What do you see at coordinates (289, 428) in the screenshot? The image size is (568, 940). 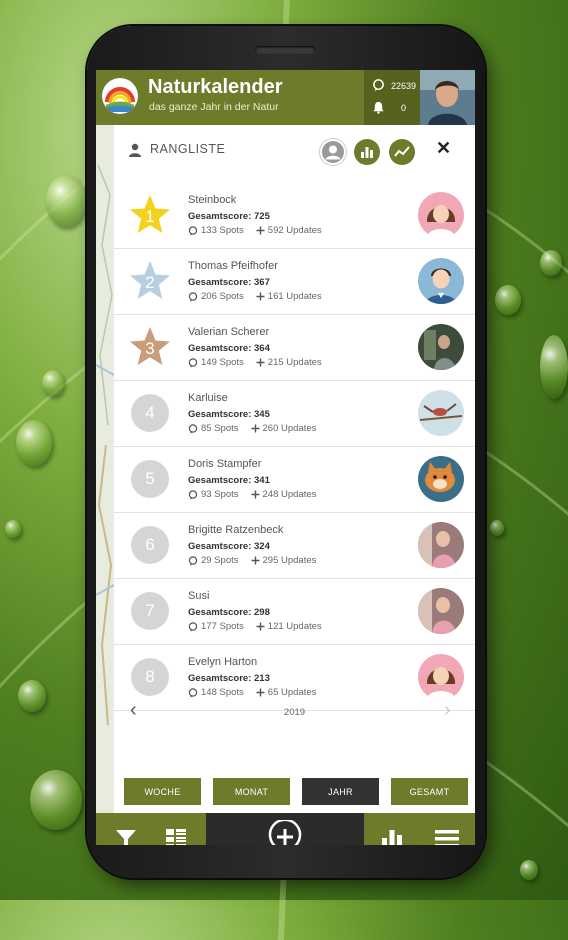 I see `updates-count: 260 Updates` at bounding box center [289, 428].